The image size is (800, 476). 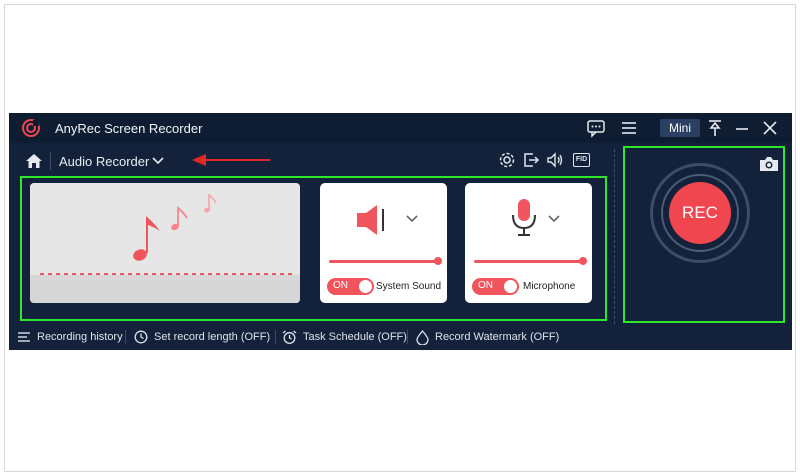 What do you see at coordinates (742, 128) in the screenshot?
I see `minimize-icon` at bounding box center [742, 128].